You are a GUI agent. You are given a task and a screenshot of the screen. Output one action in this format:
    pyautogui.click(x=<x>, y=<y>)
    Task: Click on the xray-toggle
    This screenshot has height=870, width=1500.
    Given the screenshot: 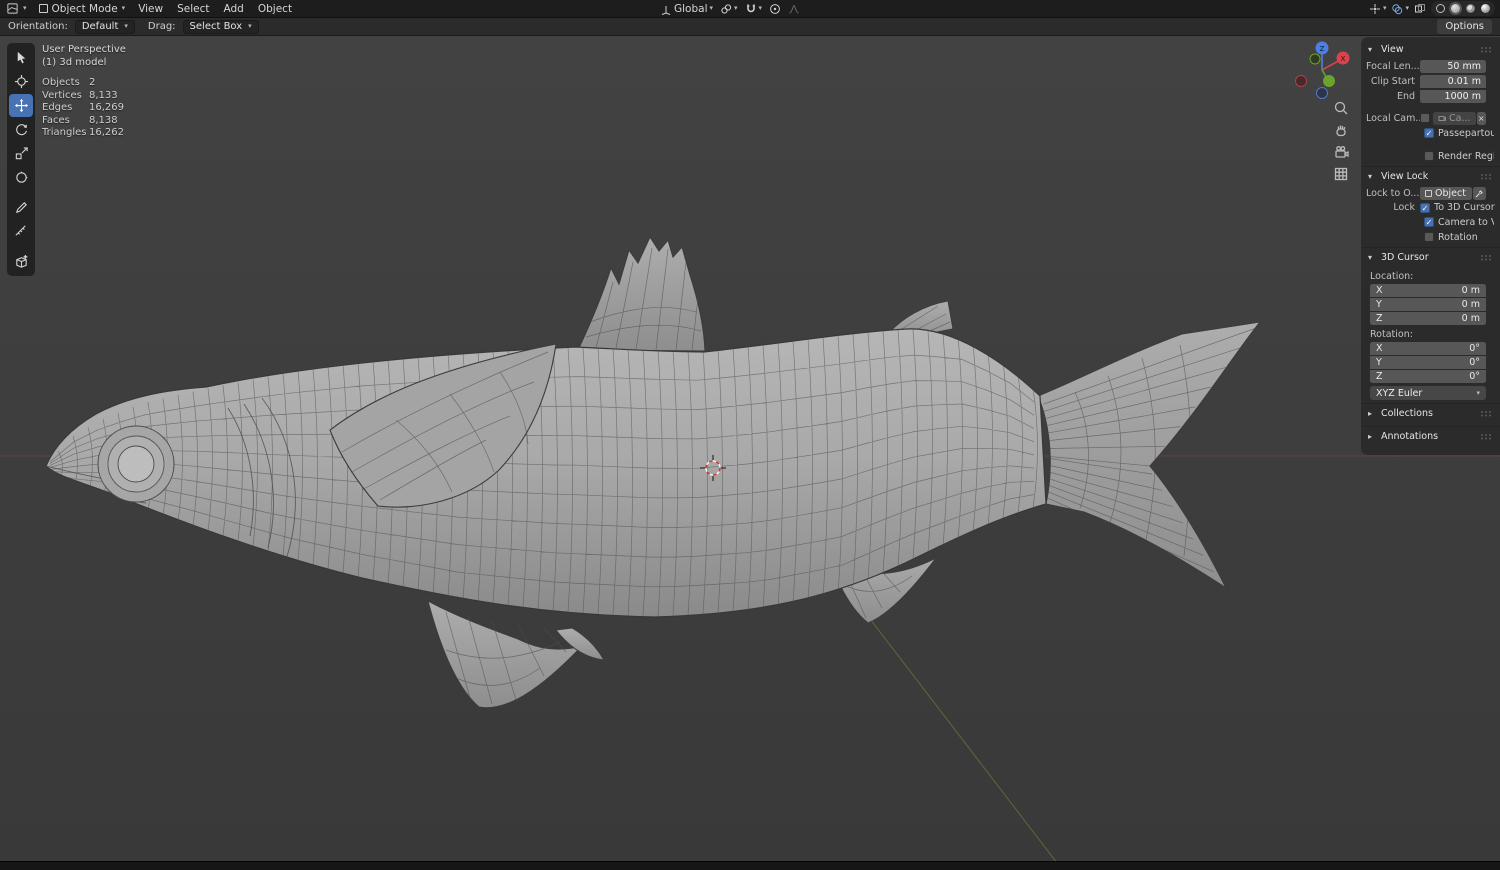 What is the action you would take?
    pyautogui.click(x=1420, y=9)
    